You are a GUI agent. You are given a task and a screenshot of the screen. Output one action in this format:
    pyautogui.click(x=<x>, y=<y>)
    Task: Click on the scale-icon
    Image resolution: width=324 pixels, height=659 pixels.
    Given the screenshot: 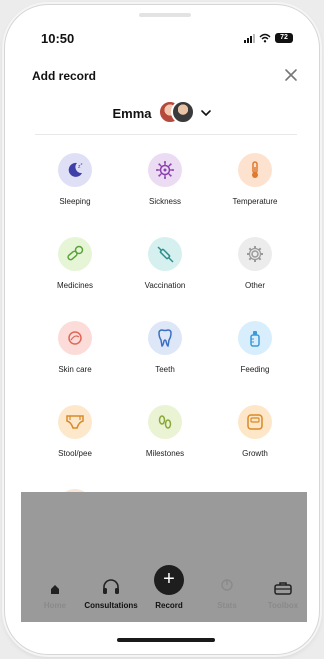 What is the action you would take?
    pyautogui.click(x=255, y=422)
    